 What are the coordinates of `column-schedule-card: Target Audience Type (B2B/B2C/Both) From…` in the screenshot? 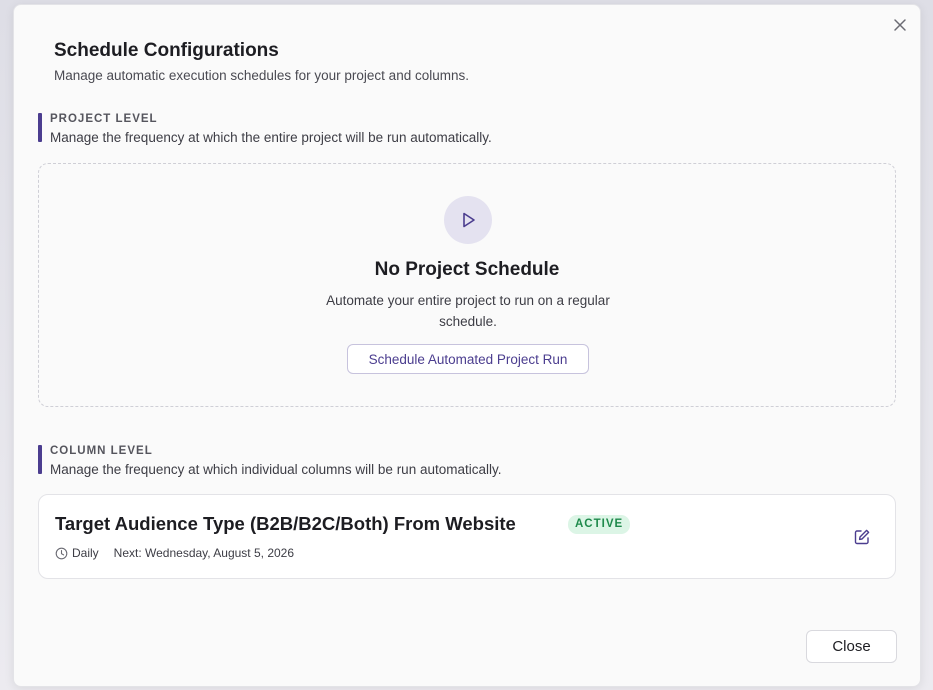 It's located at (467, 536).